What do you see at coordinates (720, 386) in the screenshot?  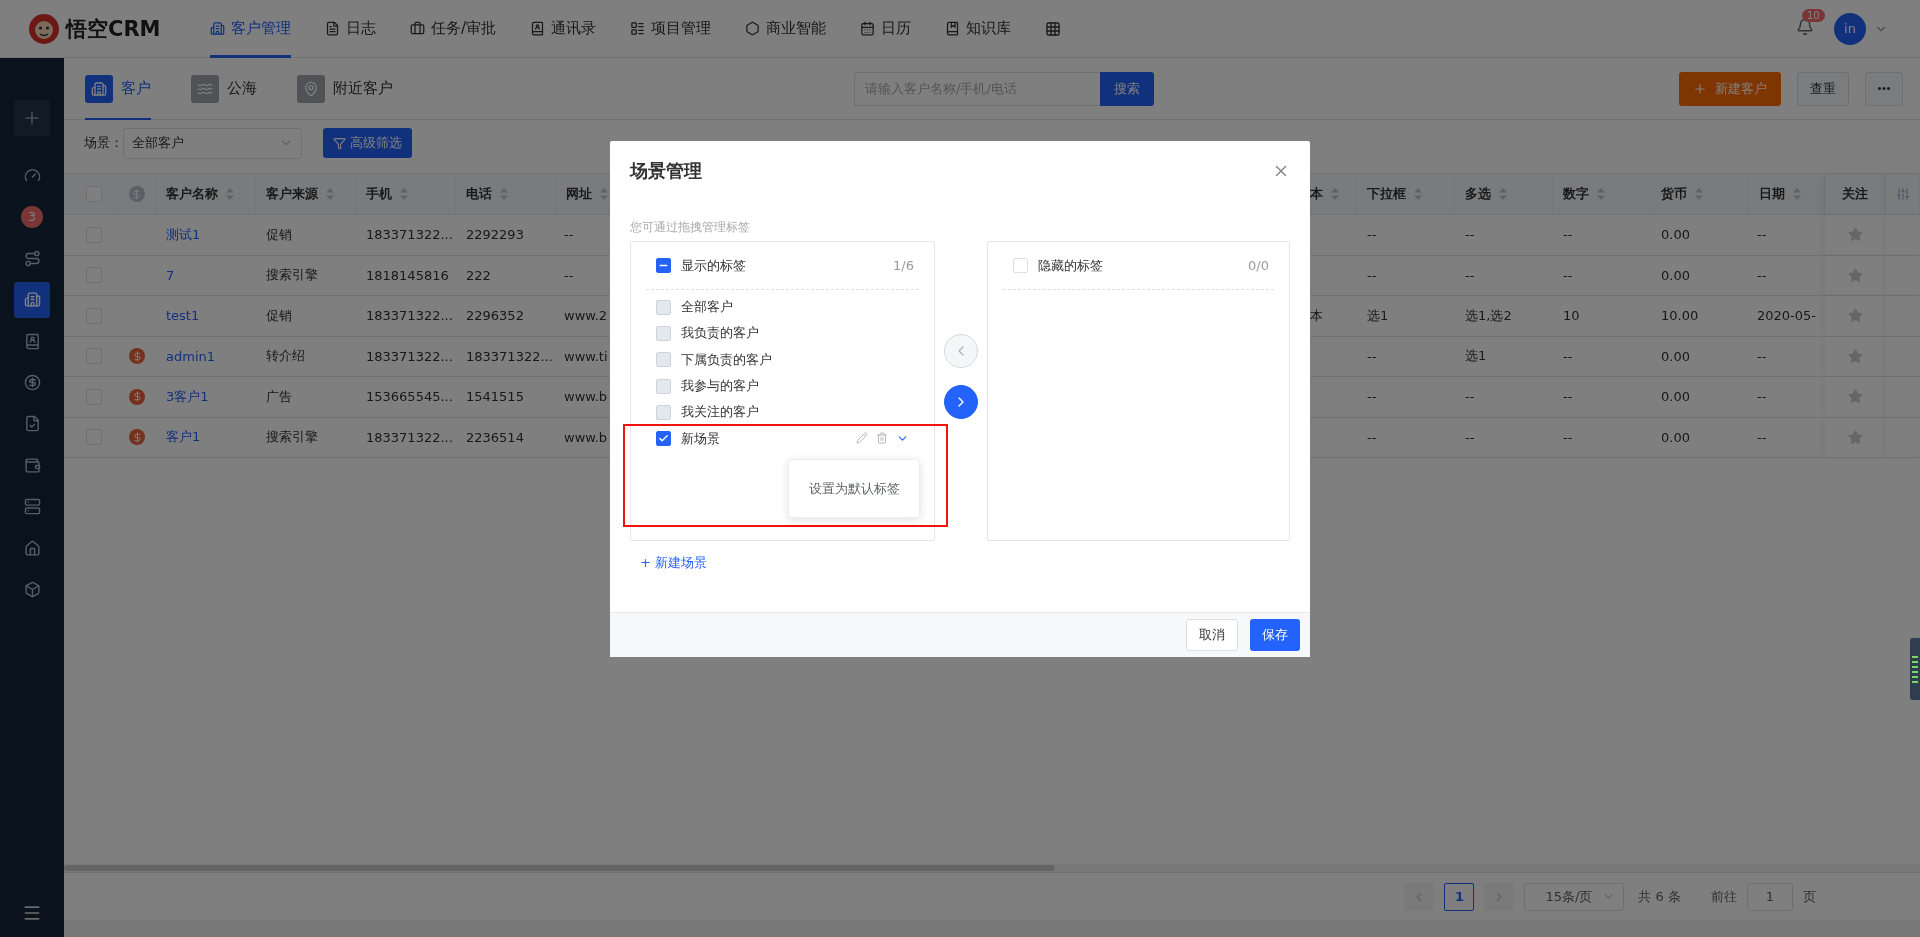 I see `scene-label: 我参与的客户` at bounding box center [720, 386].